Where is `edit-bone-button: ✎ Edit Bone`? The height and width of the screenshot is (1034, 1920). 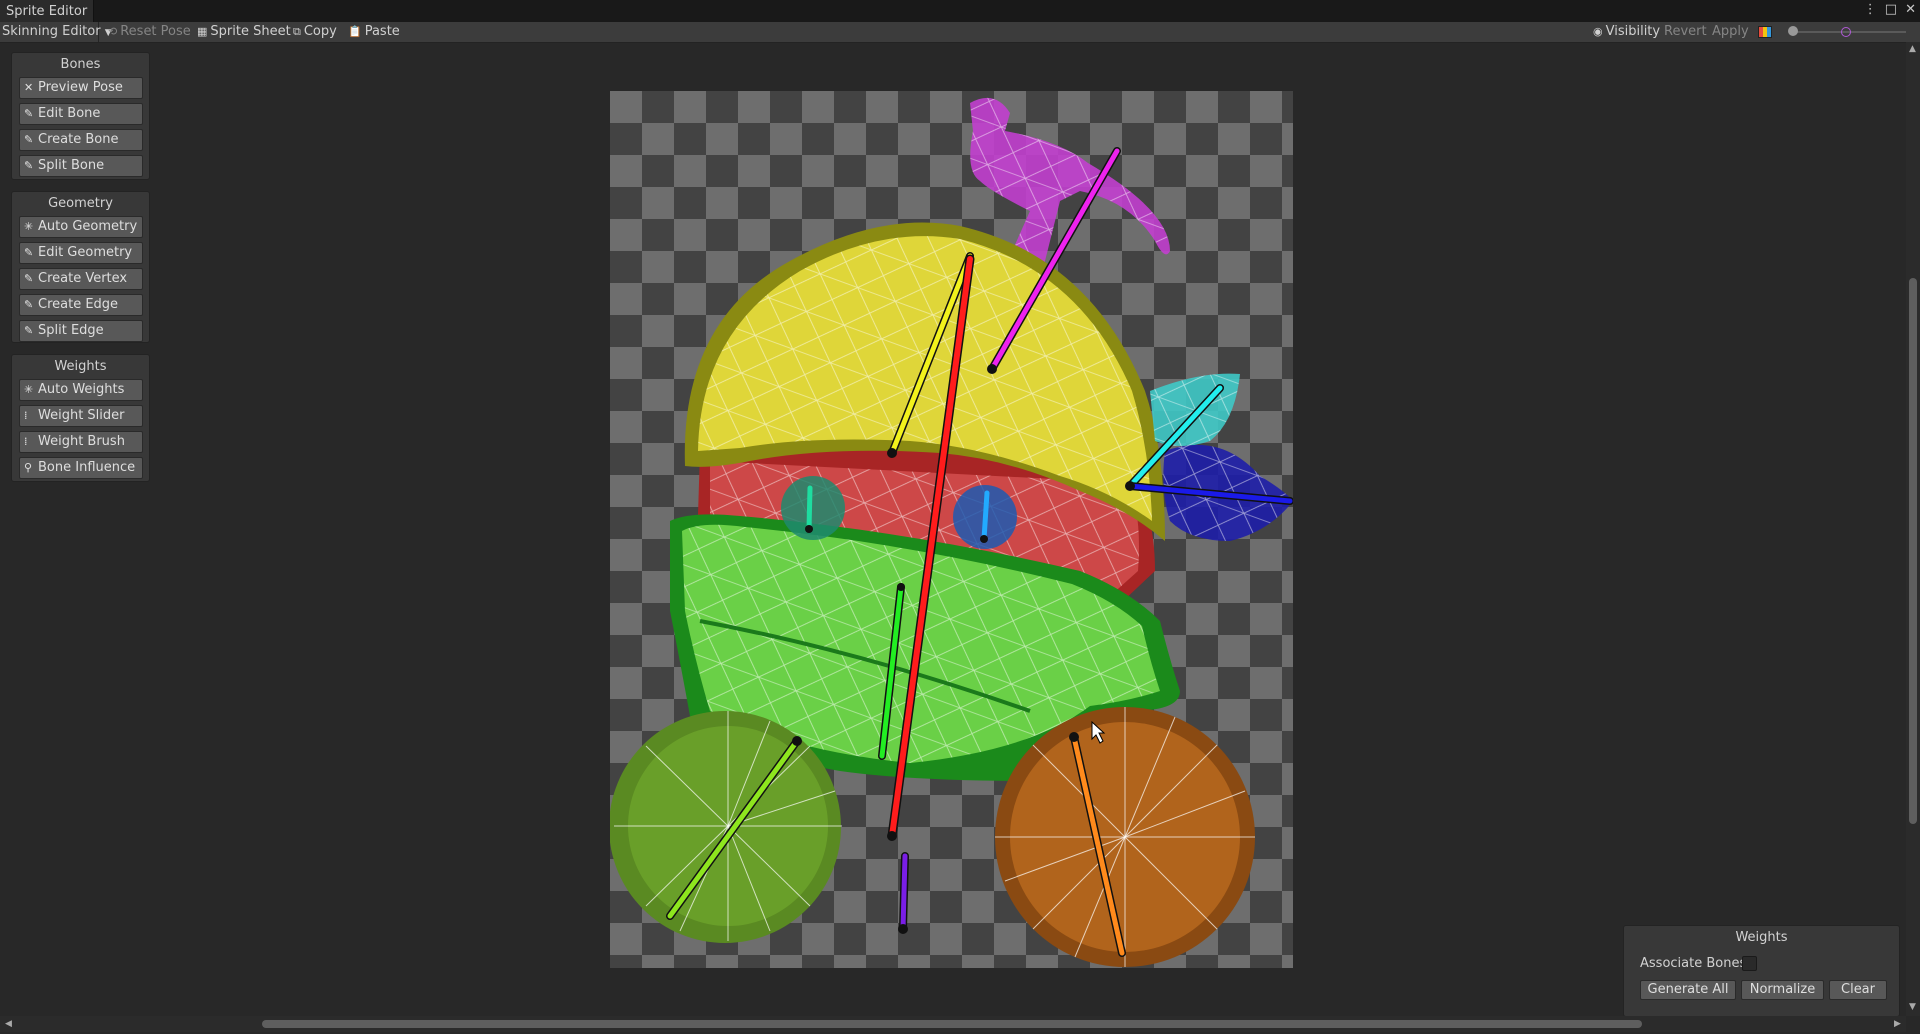
edit-bone-button: ✎ Edit Bone is located at coordinates (81, 114).